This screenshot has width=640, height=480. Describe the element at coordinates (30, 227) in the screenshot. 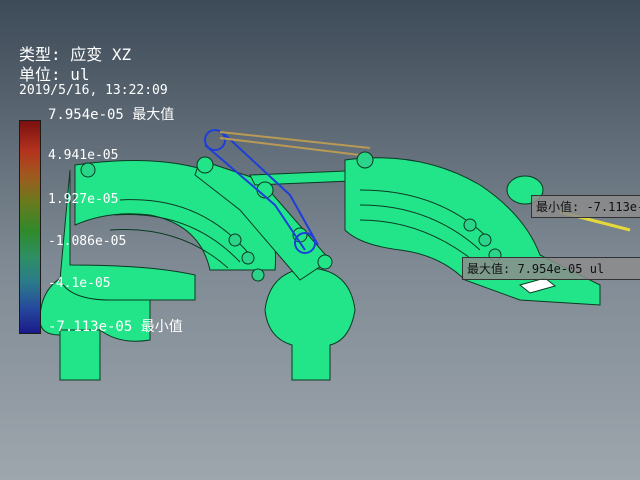

I see `color-legend-bar` at that location.